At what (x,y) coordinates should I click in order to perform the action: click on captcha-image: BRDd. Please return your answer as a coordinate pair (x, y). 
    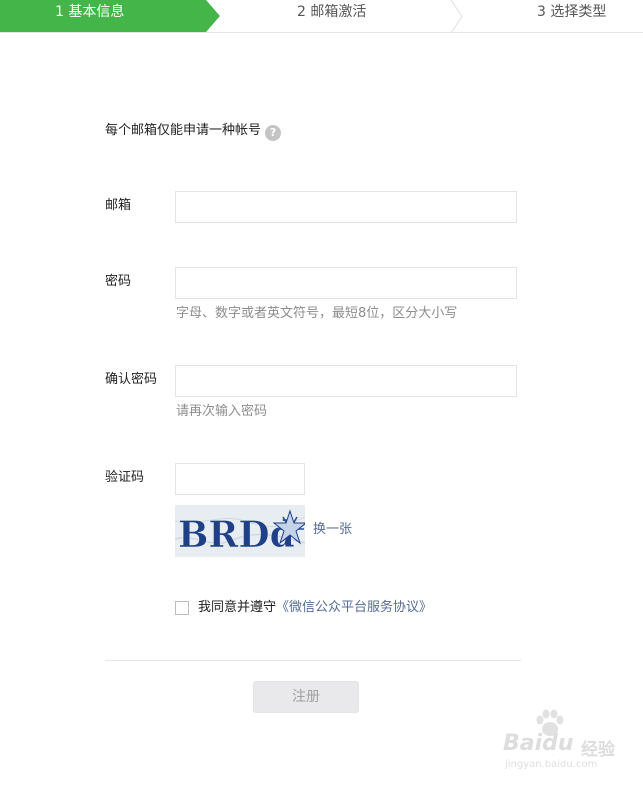
    Looking at the image, I should click on (240, 531).